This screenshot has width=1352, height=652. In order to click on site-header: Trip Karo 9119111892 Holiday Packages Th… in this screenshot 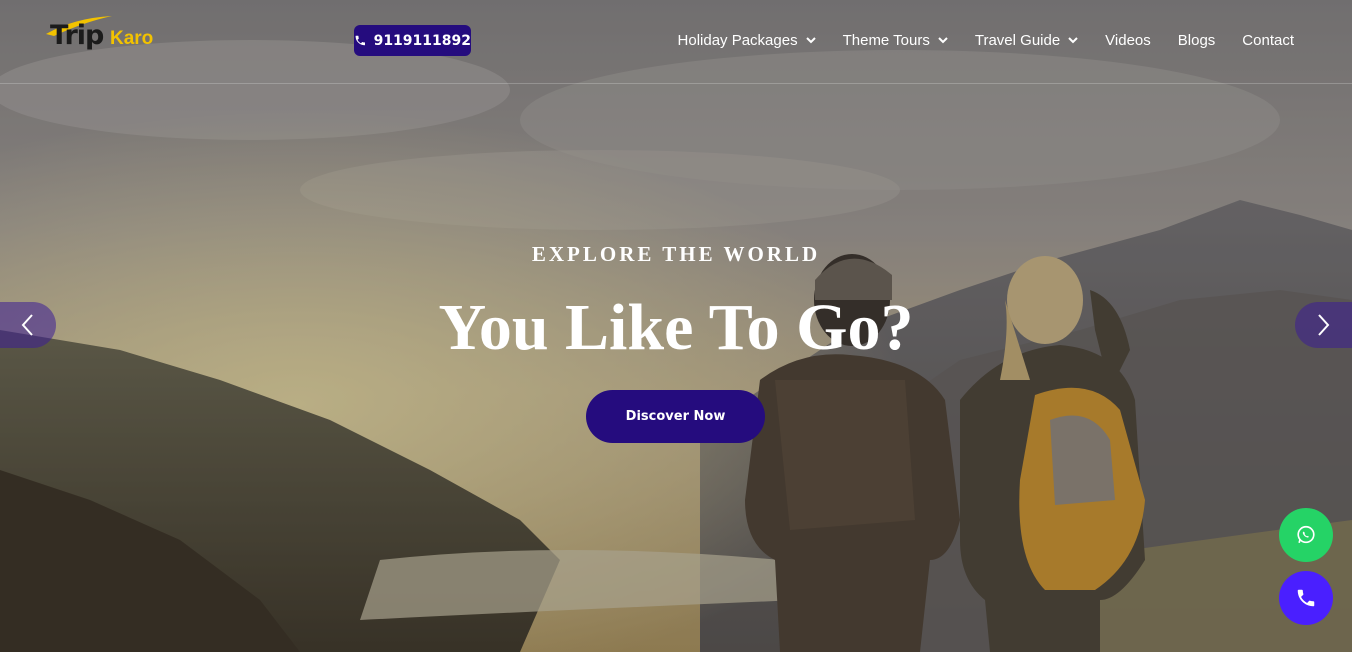, I will do `click(676, 42)`.